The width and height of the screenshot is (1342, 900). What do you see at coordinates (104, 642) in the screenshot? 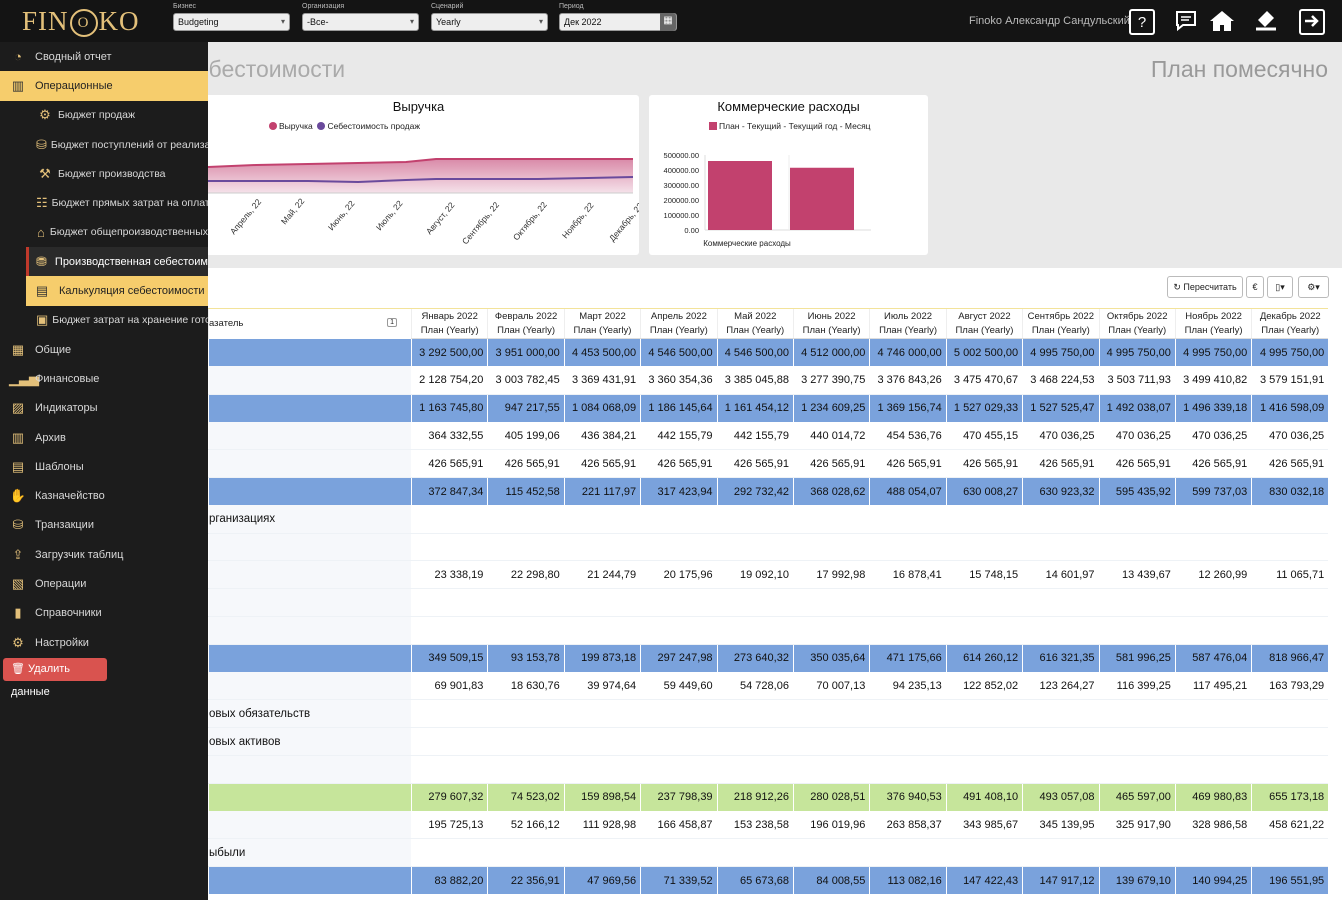
I see `sidebar-item-settings: ⚙ Настройки` at bounding box center [104, 642].